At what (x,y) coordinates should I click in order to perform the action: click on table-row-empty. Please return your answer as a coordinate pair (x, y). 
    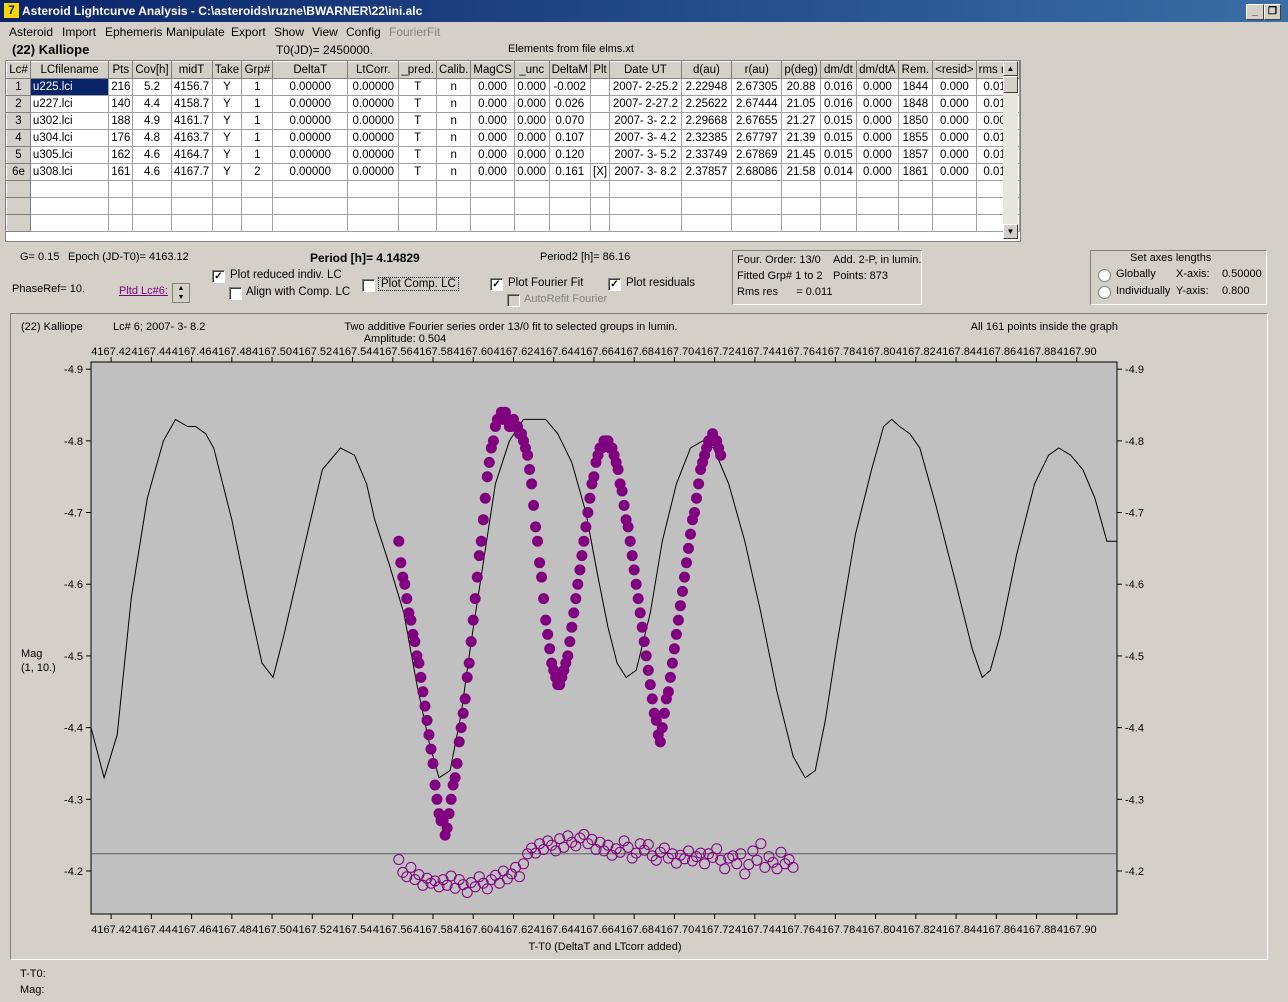
    Looking at the image, I should click on (513, 206).